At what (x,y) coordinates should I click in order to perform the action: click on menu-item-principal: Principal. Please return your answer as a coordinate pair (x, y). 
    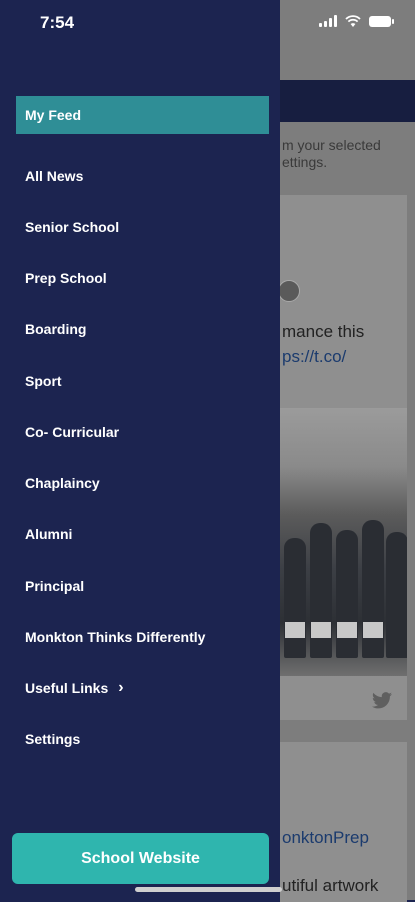
    Looking at the image, I should click on (142, 586).